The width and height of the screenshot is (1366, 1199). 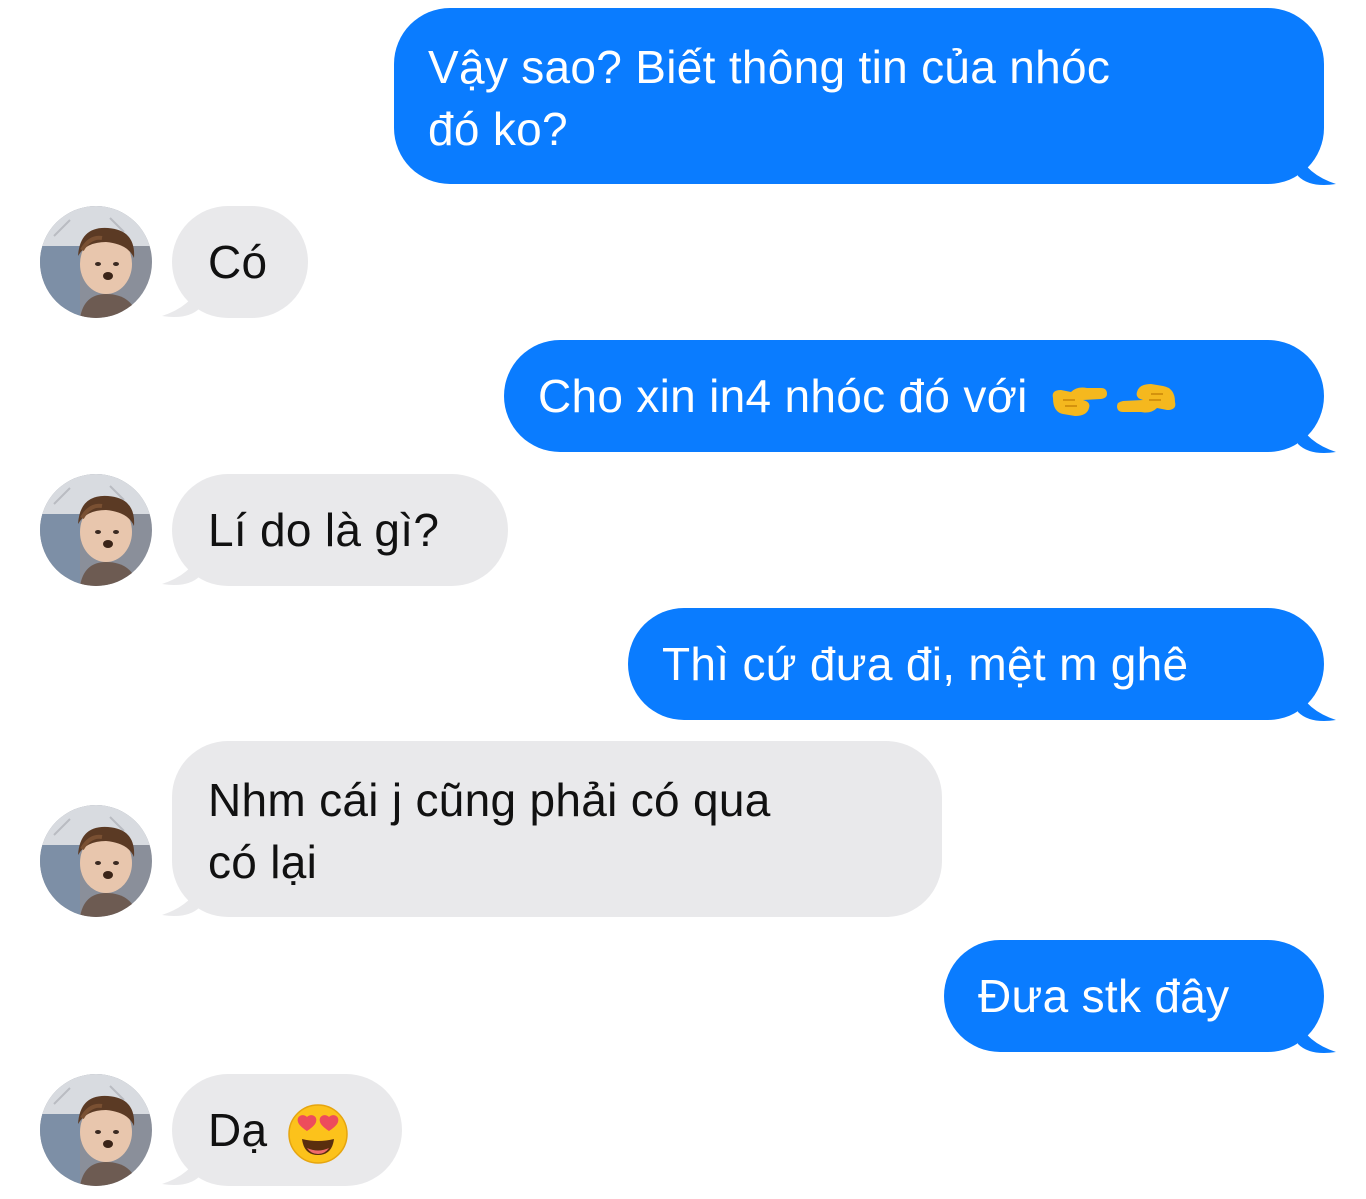 I want to click on message-bubble: Cho xin in4 nhóc đó với, so click(x=914, y=396).